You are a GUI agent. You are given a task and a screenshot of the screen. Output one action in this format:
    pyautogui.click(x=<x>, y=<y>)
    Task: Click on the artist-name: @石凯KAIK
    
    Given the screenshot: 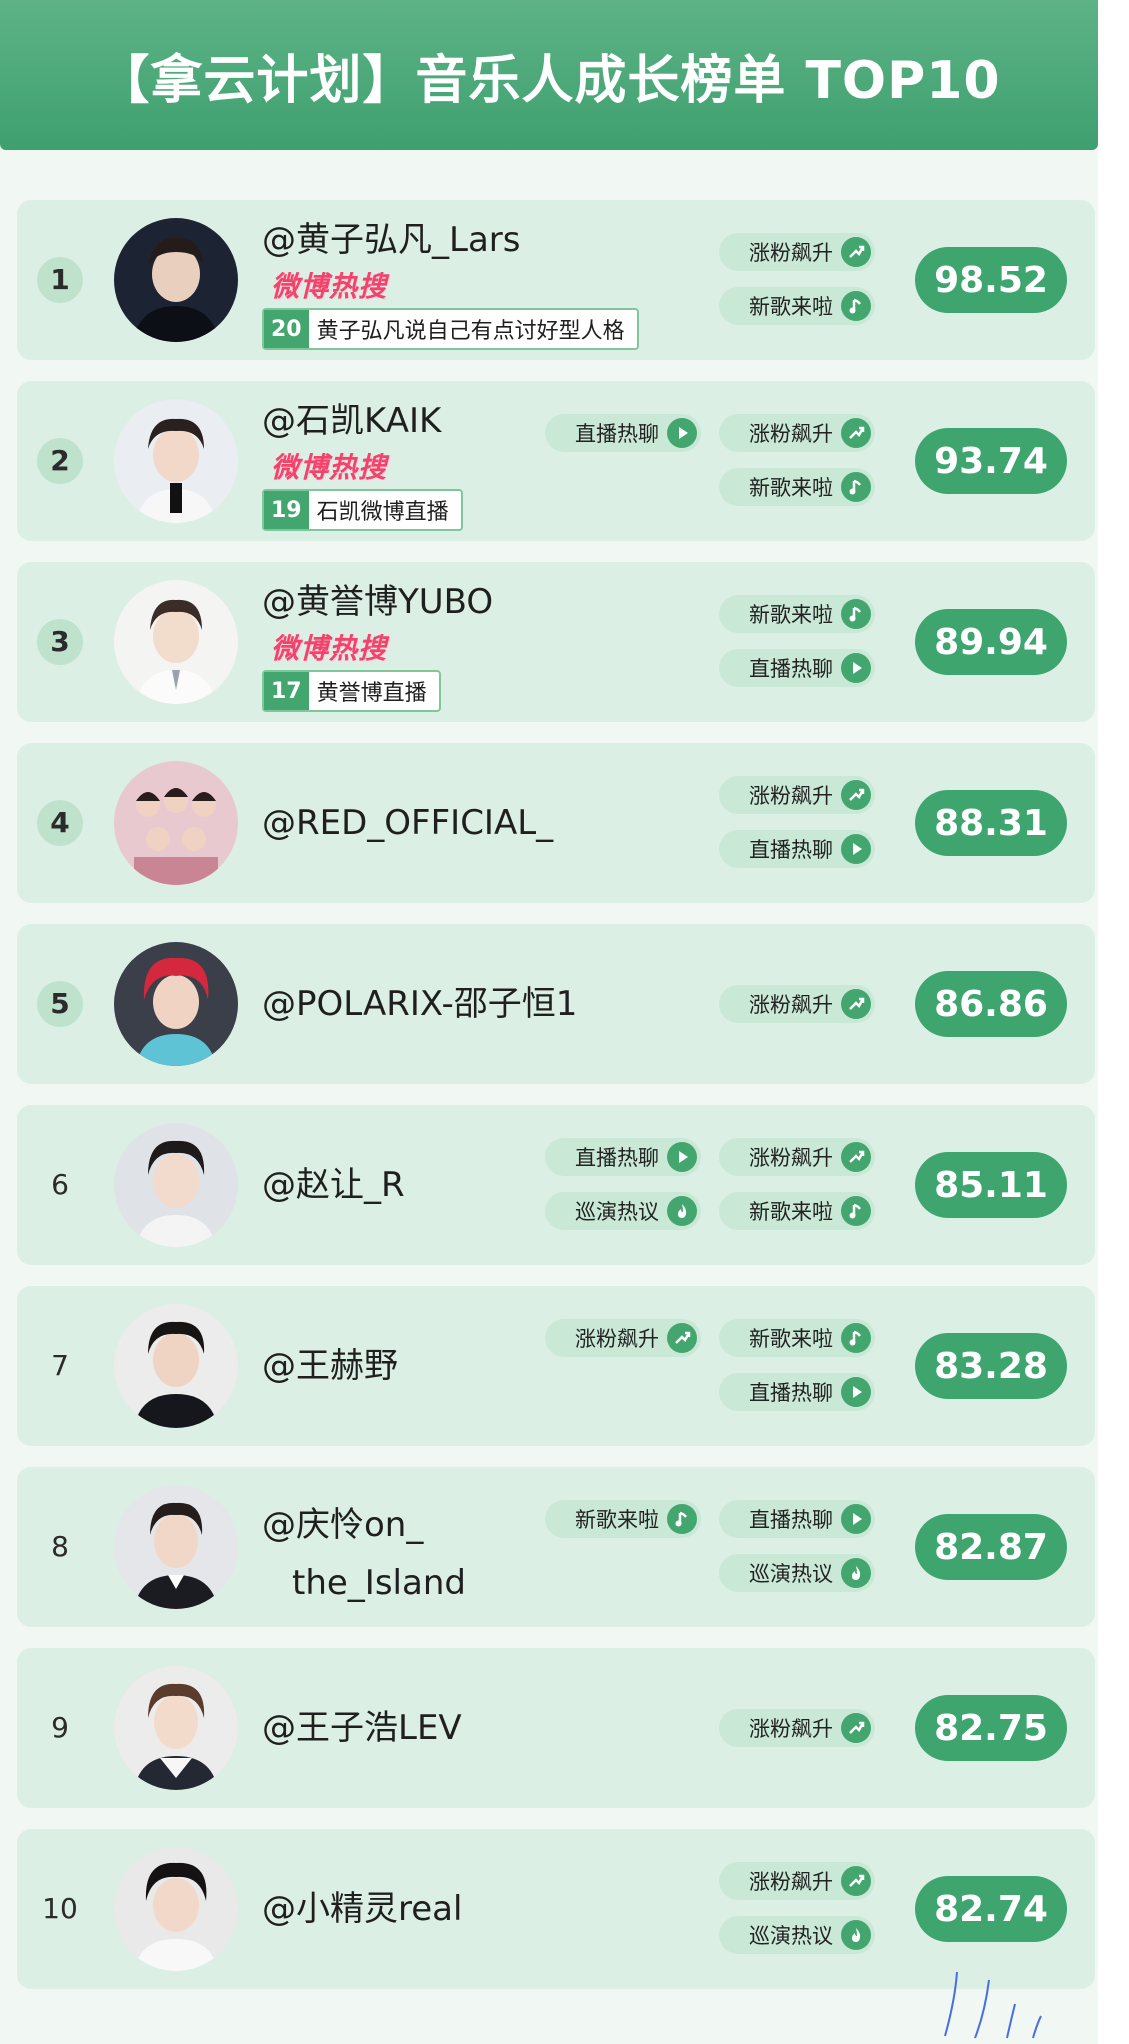 What is the action you would take?
    pyautogui.click(x=351, y=421)
    